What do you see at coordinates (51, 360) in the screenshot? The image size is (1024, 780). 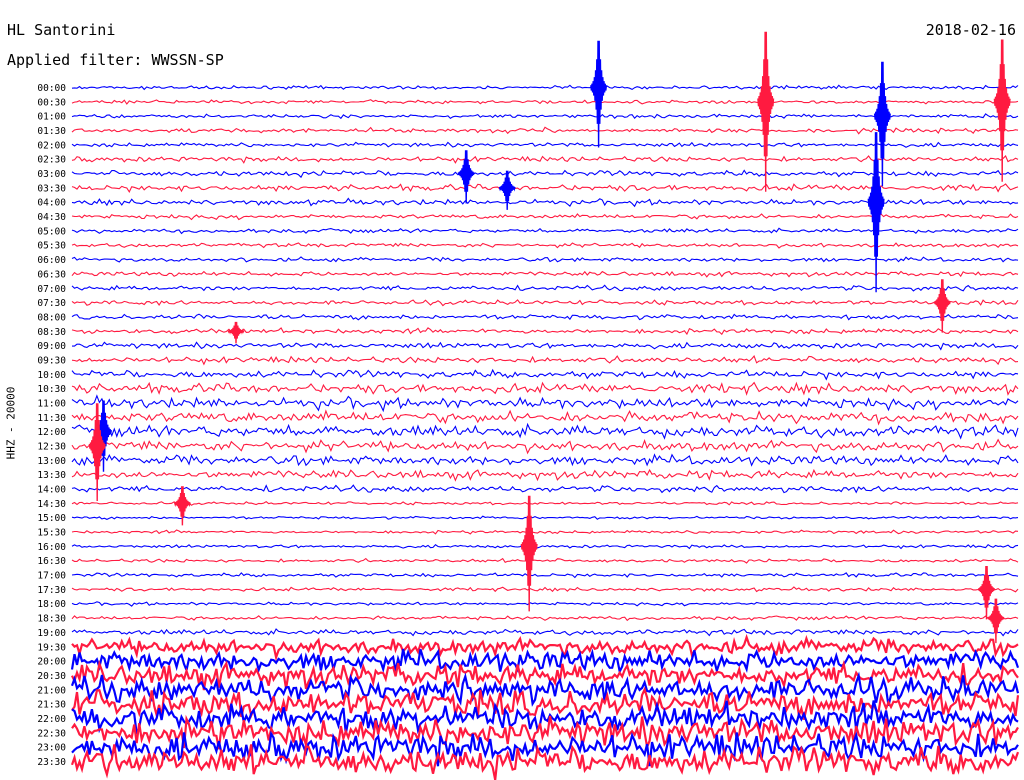 I see `time-tick-label: 09:30` at bounding box center [51, 360].